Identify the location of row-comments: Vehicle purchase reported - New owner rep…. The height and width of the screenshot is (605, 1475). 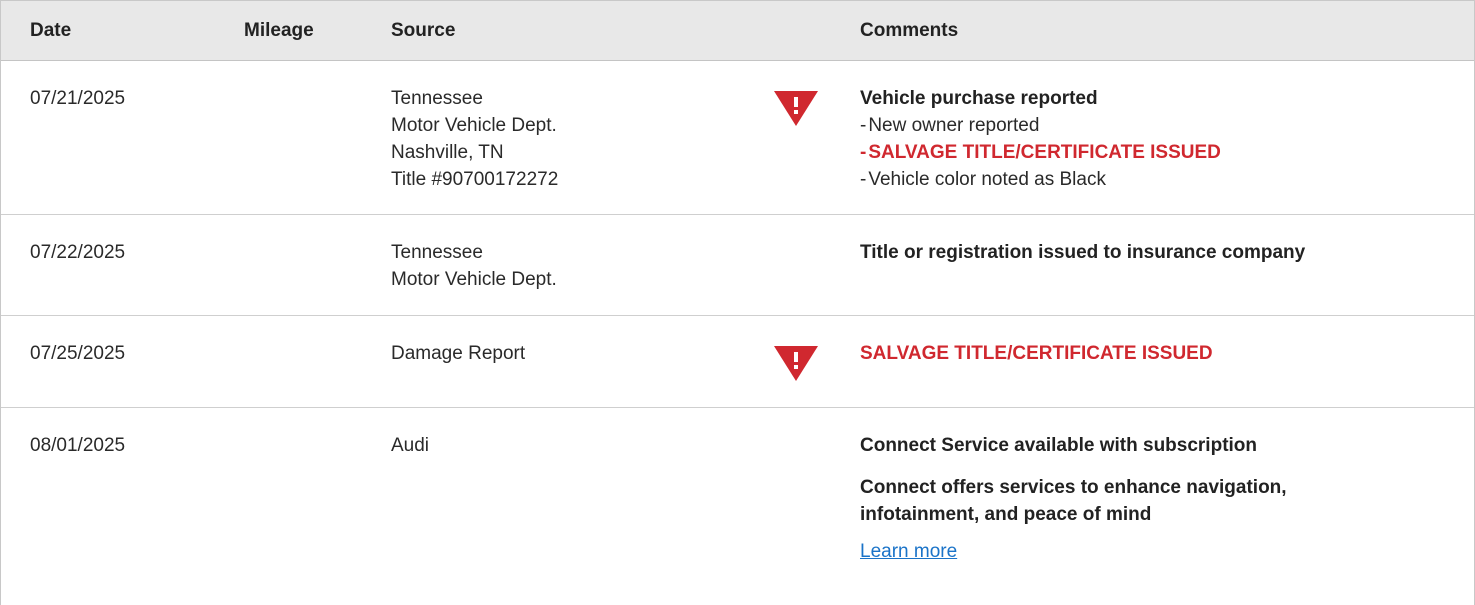
(1160, 139).